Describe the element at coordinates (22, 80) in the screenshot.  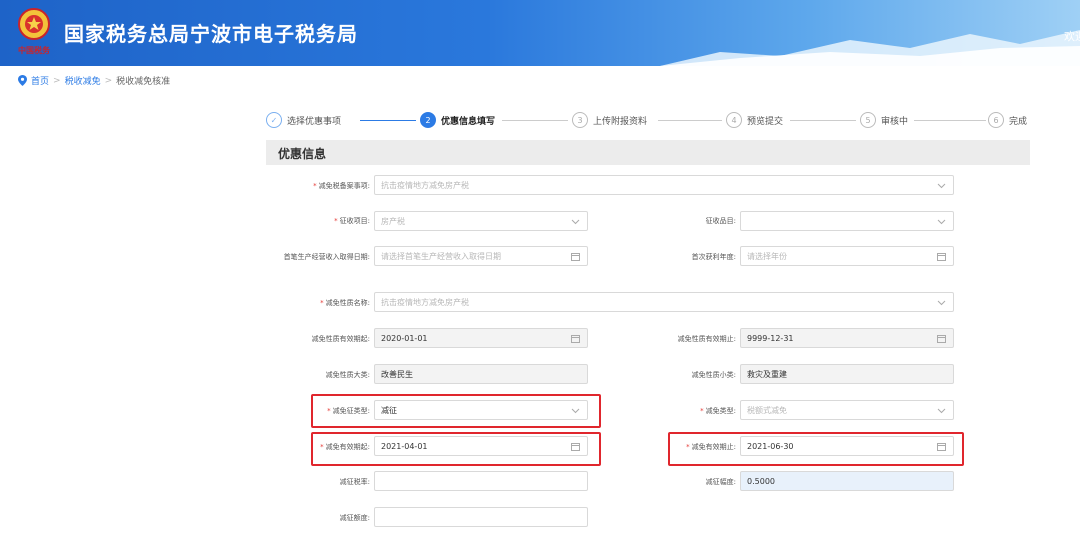
I see `location-pin-icon` at that location.